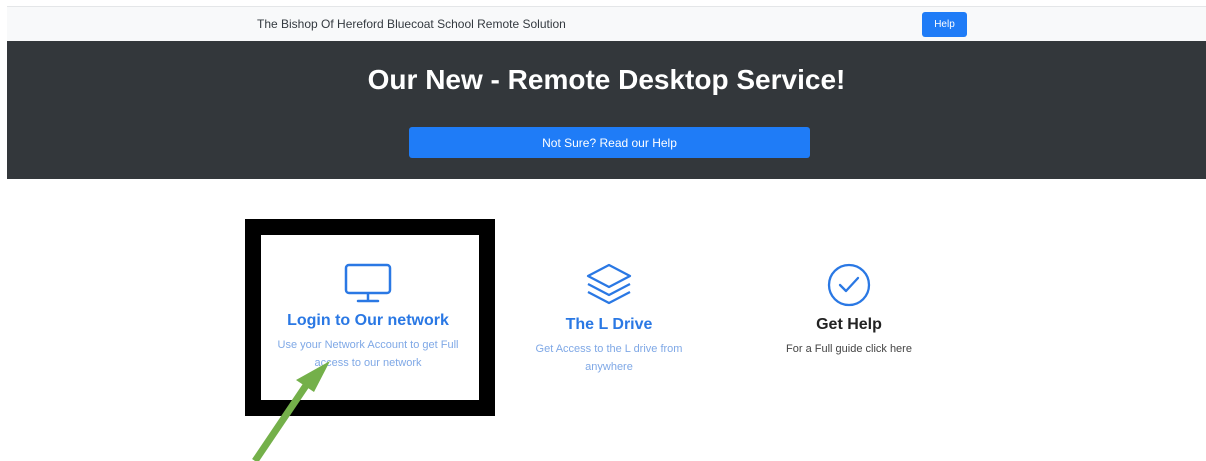  Describe the element at coordinates (849, 310) in the screenshot. I see `card-get-help: Get Help For a Full guide click here` at that location.